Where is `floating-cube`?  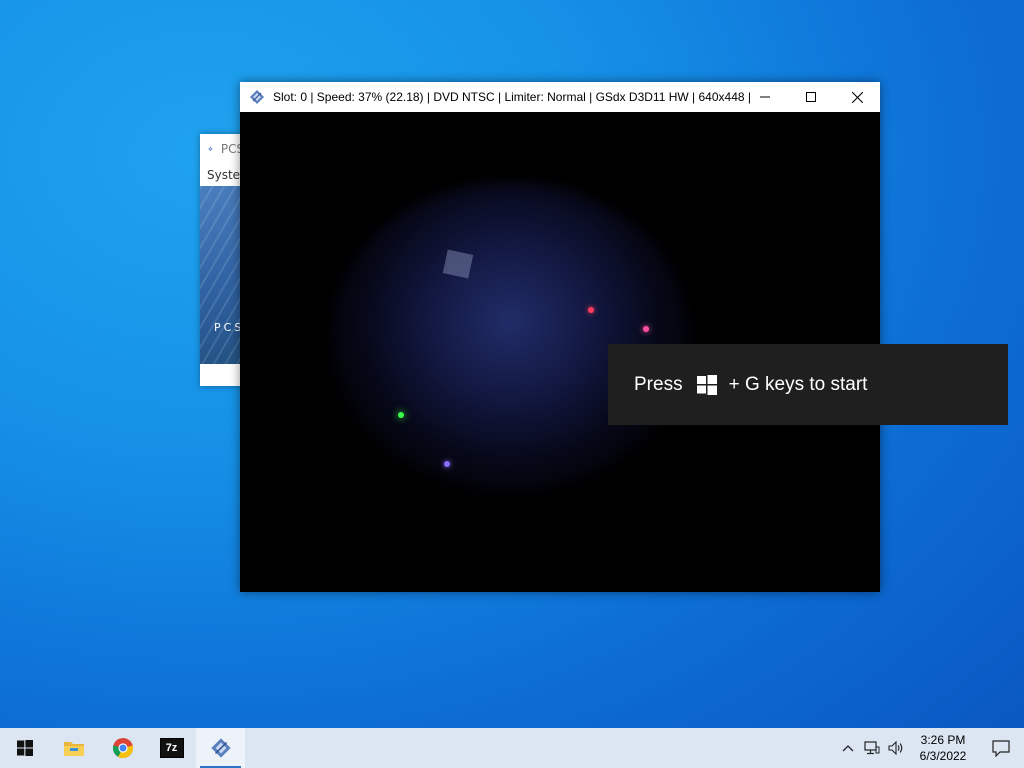
floating-cube is located at coordinates (458, 264).